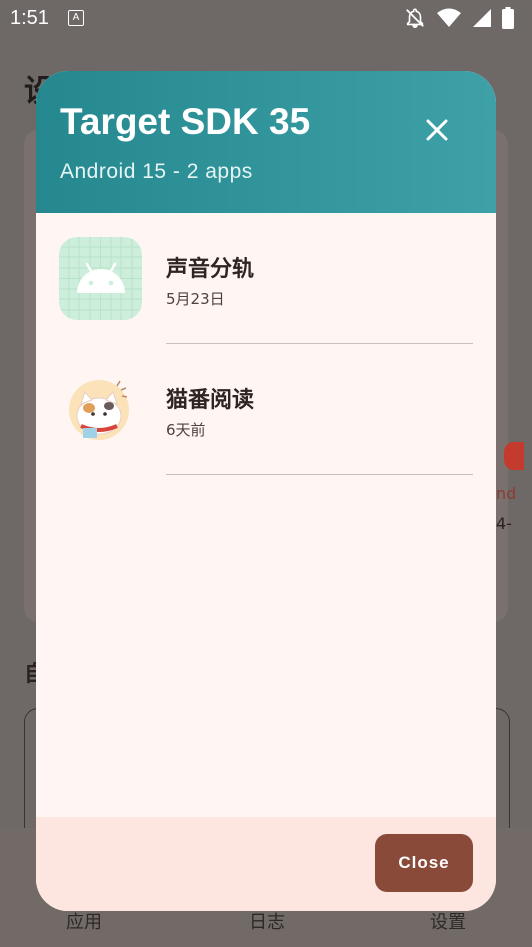 This screenshot has height=947, width=532. Describe the element at coordinates (437, 130) in the screenshot. I see `close-icon` at that location.